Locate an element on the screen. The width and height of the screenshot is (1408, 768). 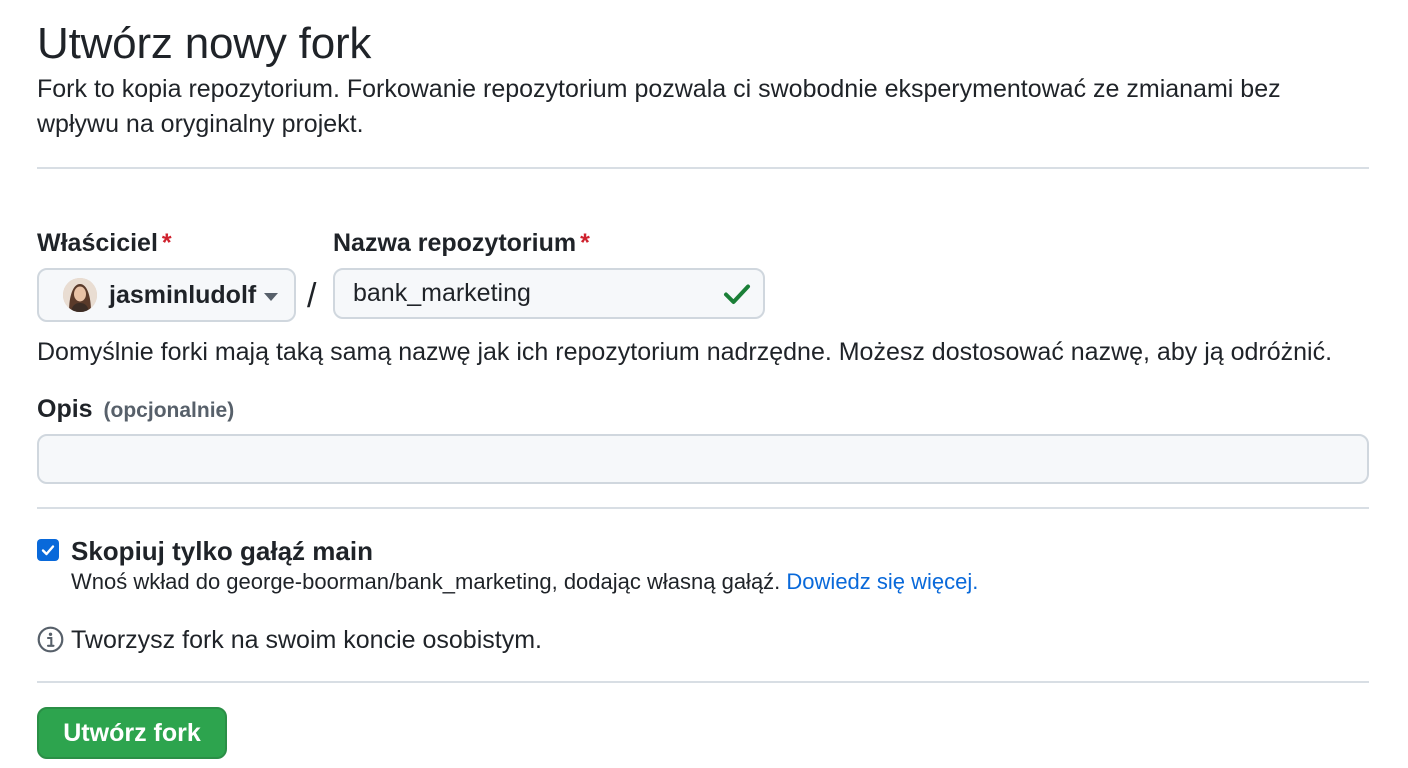
checkmark-icon is located at coordinates (48, 550).